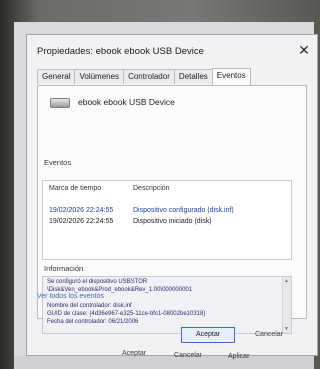 The width and height of the screenshot is (320, 369). I want to click on tab-events: Eventos, so click(231, 76).